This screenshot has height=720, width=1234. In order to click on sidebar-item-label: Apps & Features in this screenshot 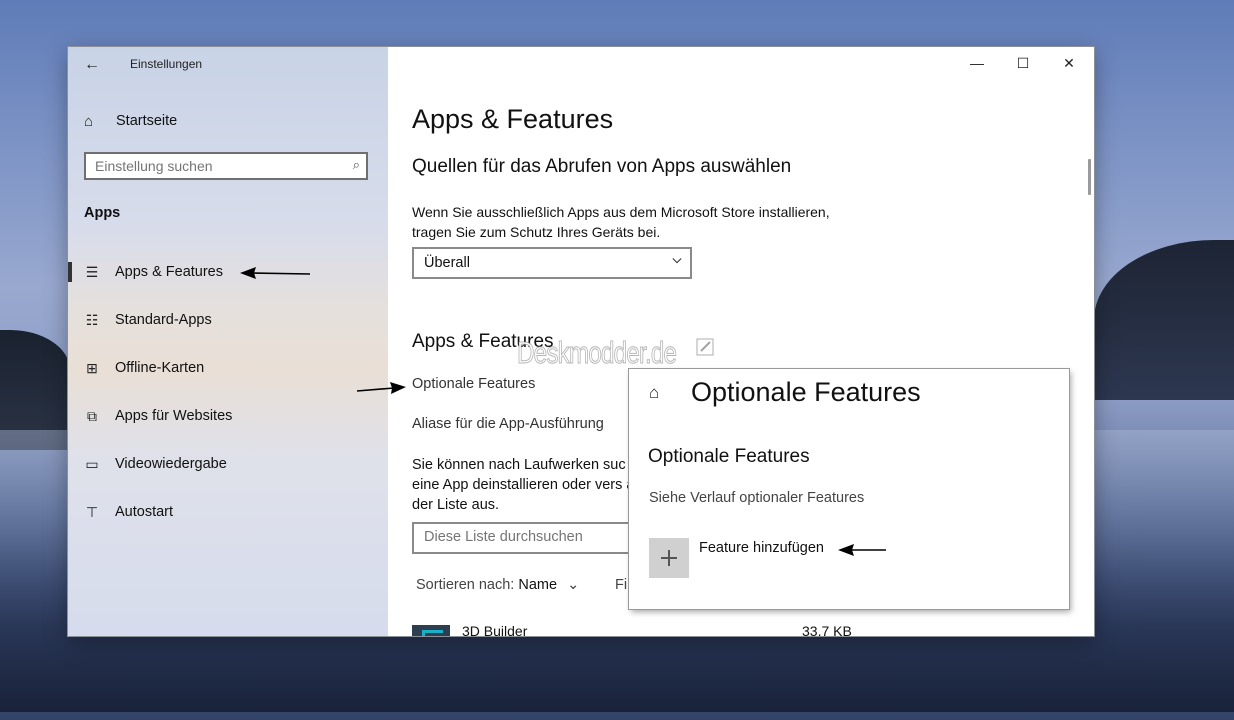, I will do `click(169, 272)`.